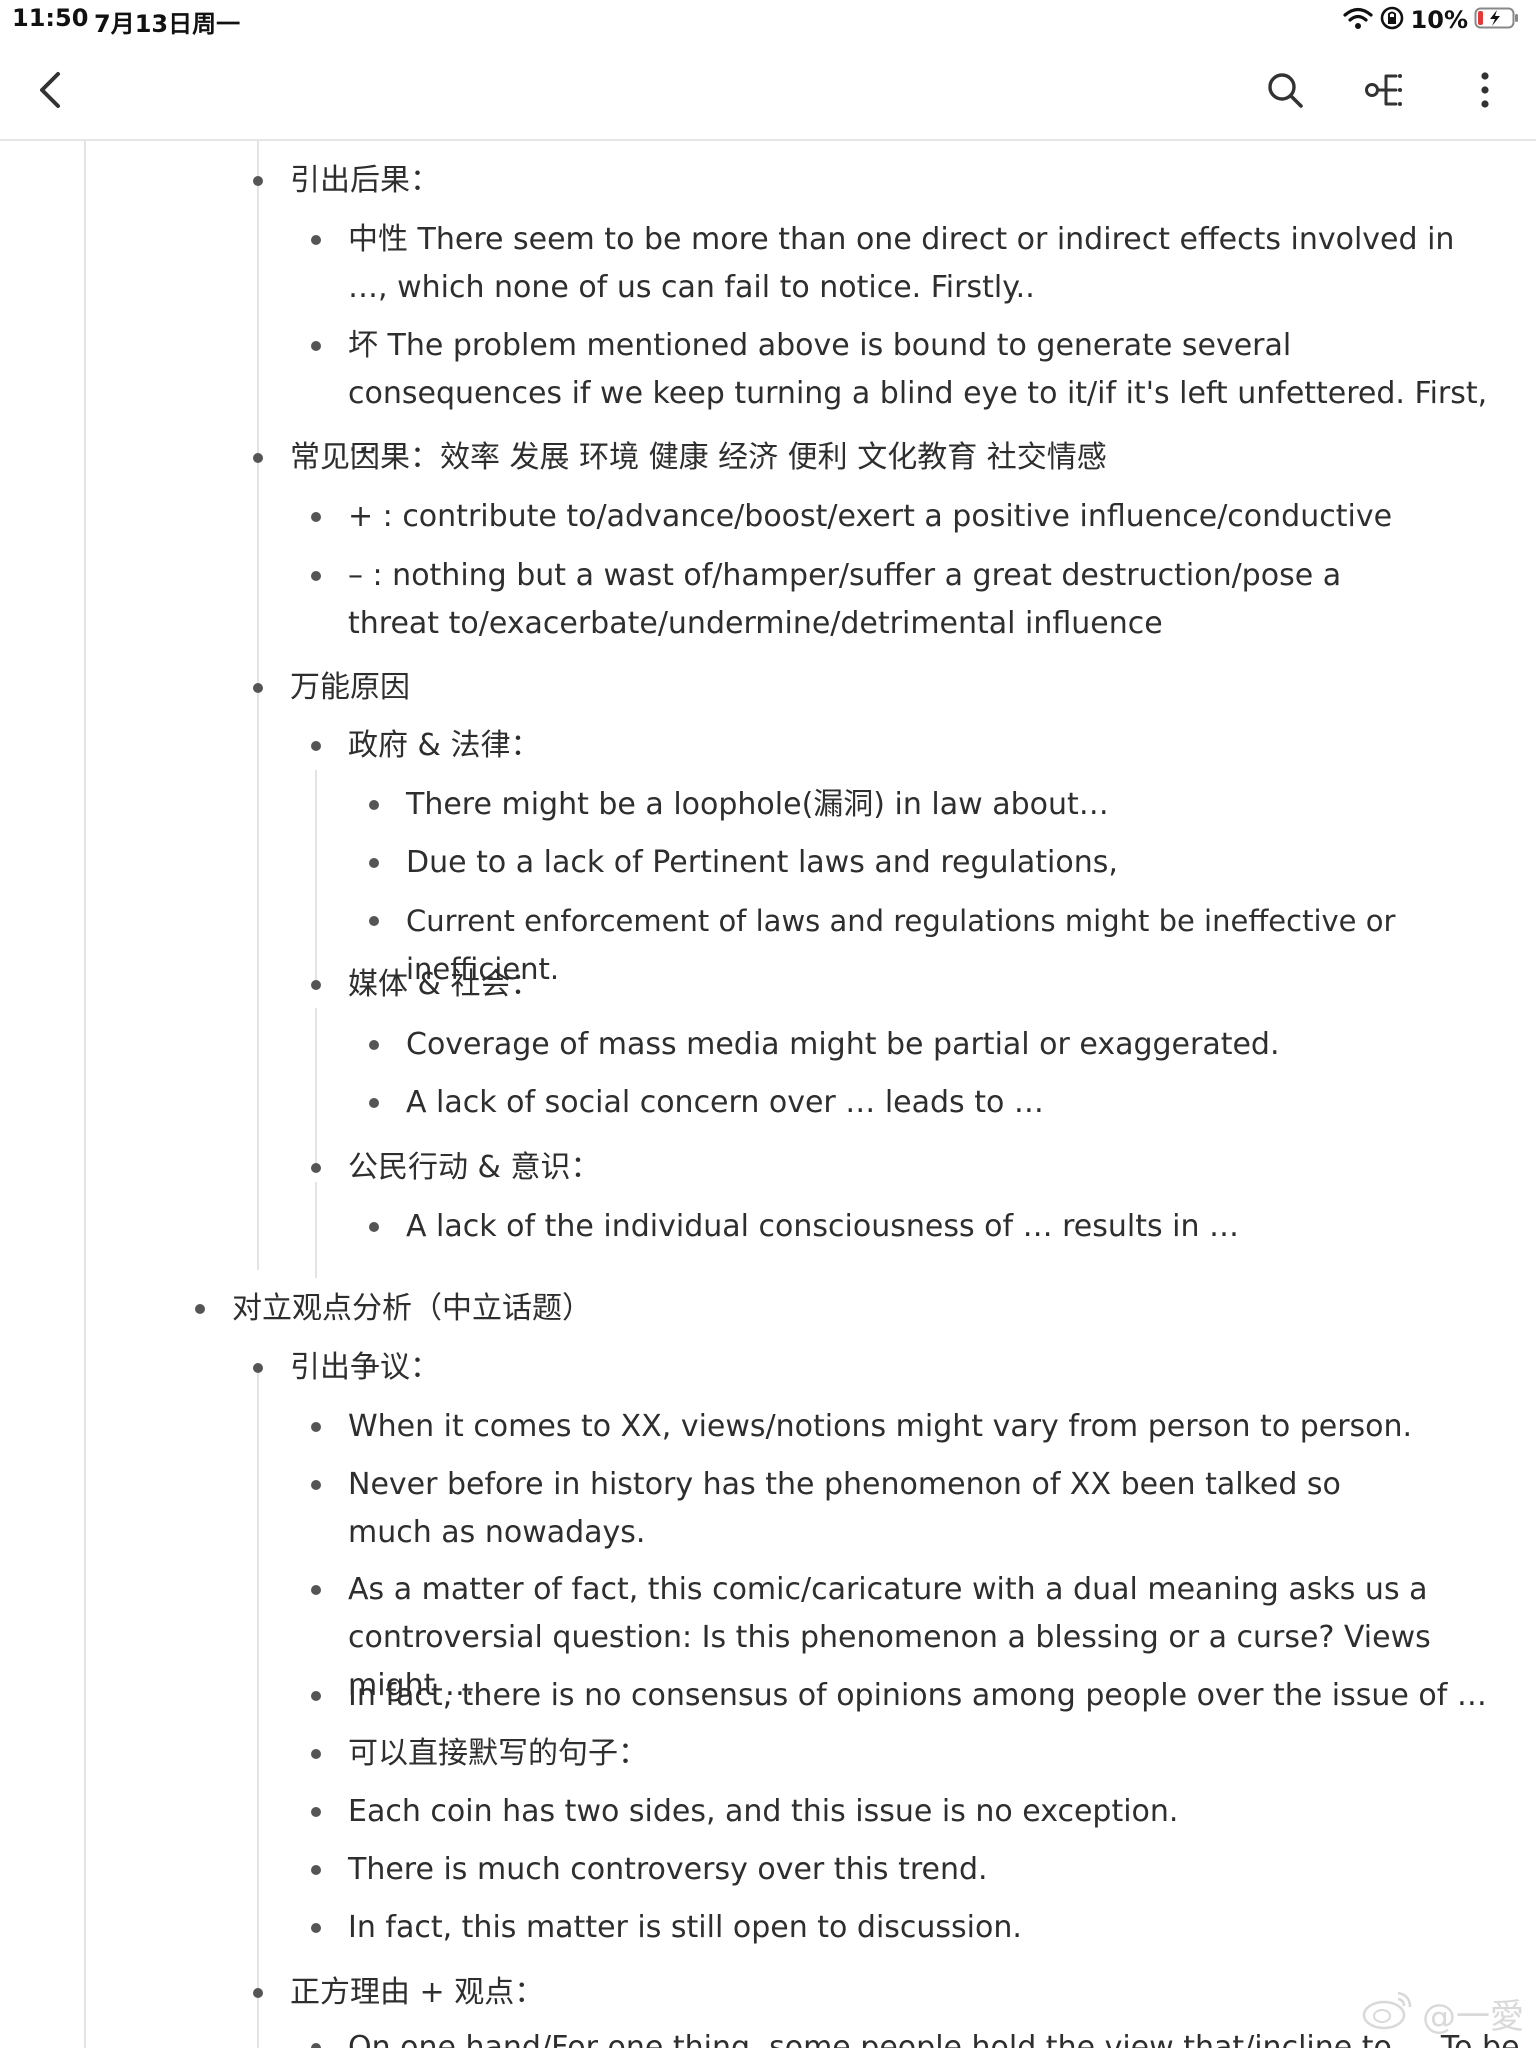 The image size is (1536, 2048). I want to click on outline-item: 万能原因, so click(890, 688).